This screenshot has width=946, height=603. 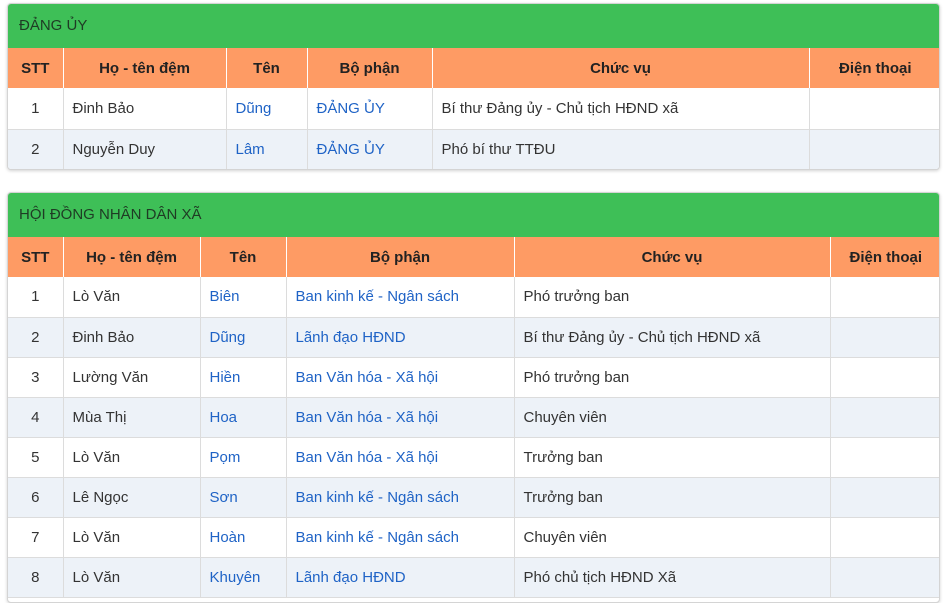 I want to click on ten-link: Biên, so click(x=225, y=296).